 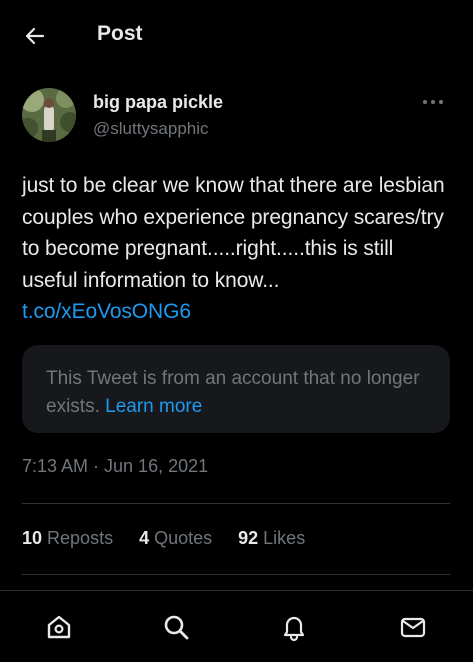 I want to click on quotes-stat: 4 Quotes, so click(x=175, y=538).